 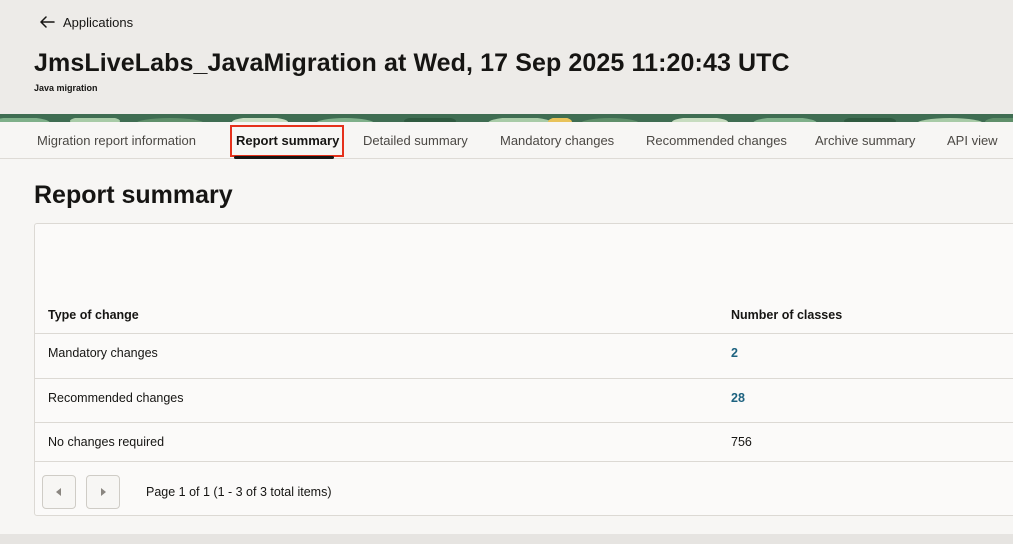 I want to click on column-header-number-of-classes: Number of classes, so click(x=786, y=315).